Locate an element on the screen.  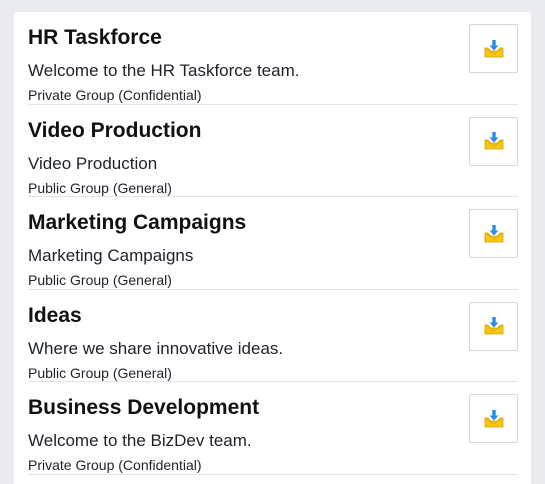
group-name: Business Development is located at coordinates (144, 407).